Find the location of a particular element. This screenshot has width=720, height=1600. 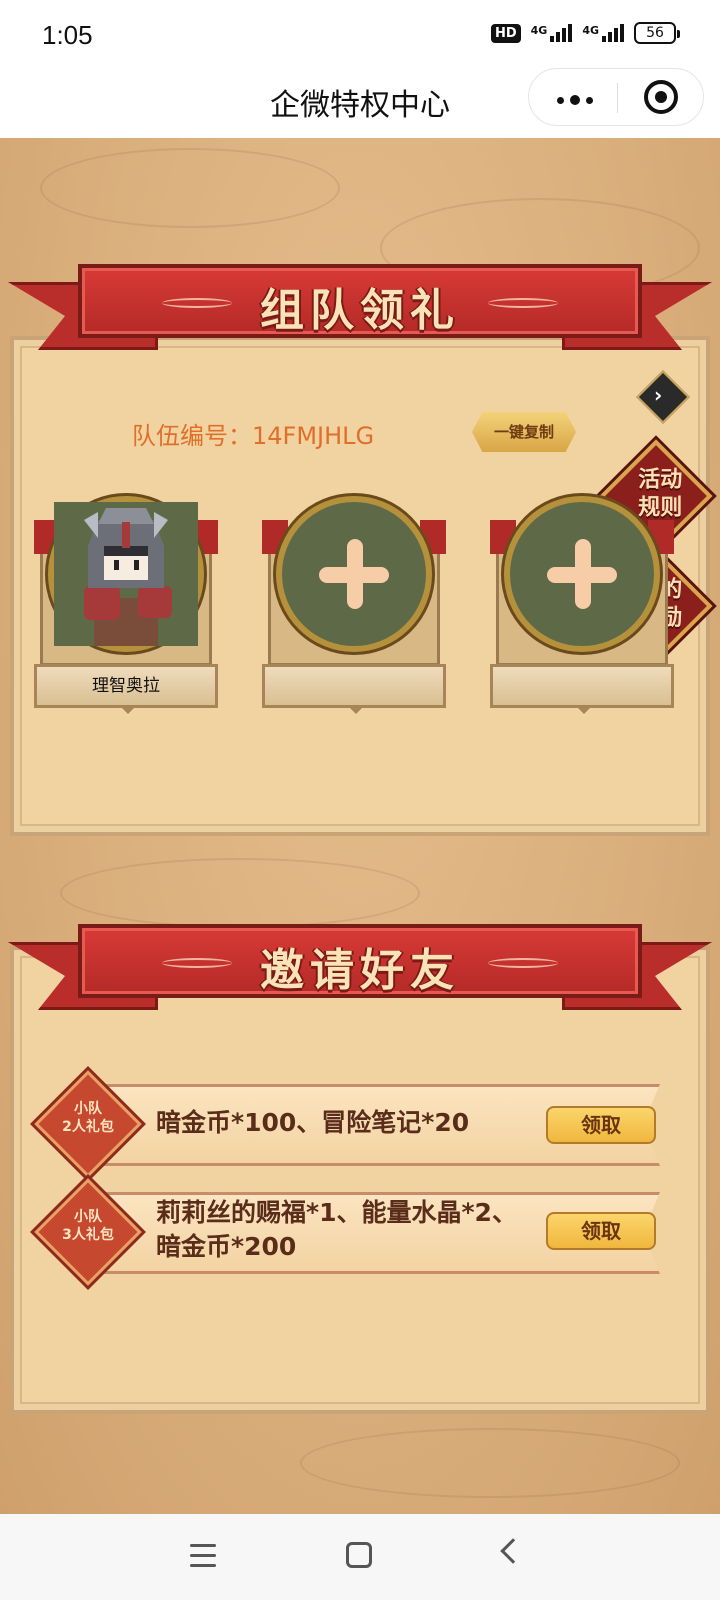

system-nav-bar is located at coordinates (360, 1557).